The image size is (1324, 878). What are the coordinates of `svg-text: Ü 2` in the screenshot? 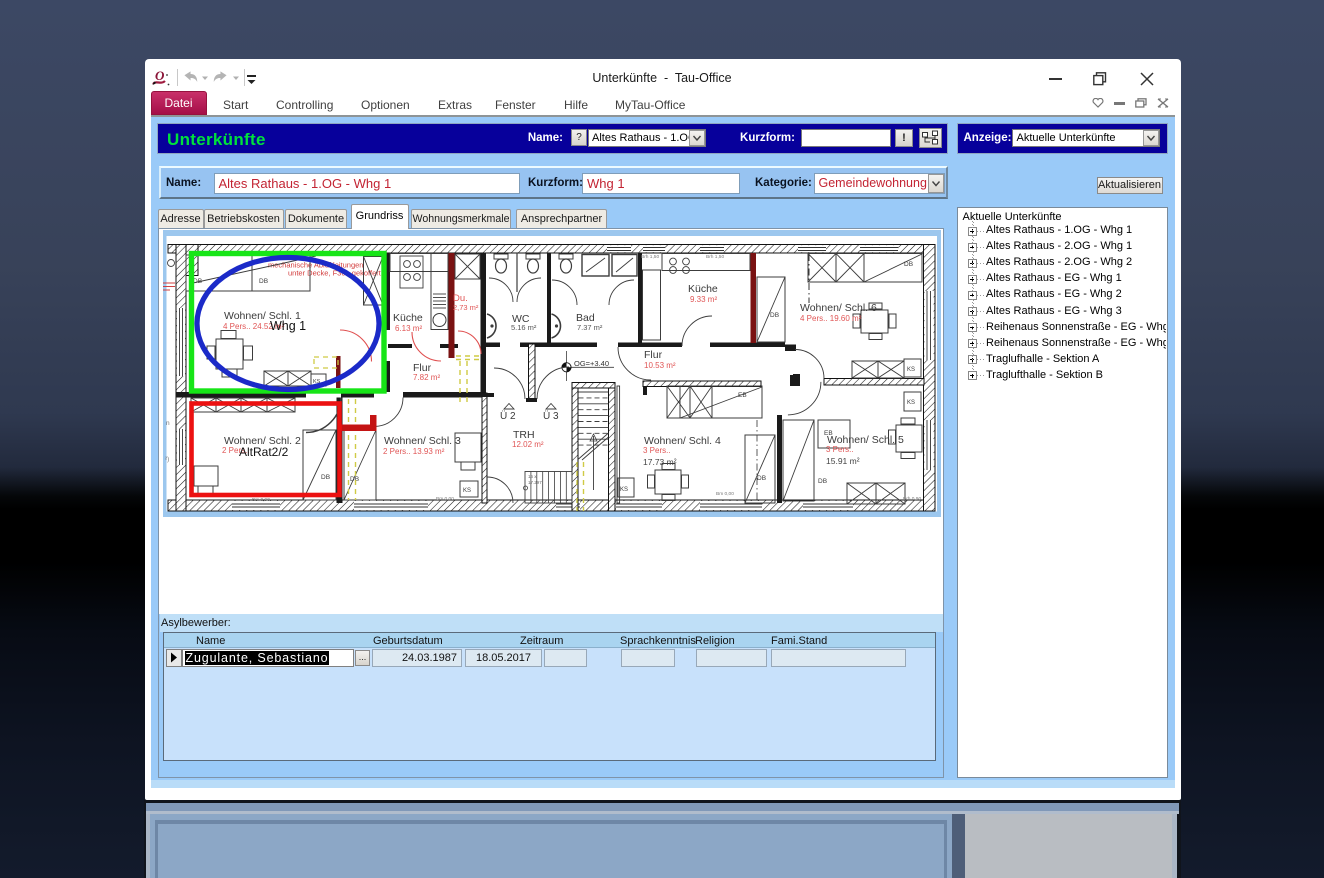 It's located at (508, 416).